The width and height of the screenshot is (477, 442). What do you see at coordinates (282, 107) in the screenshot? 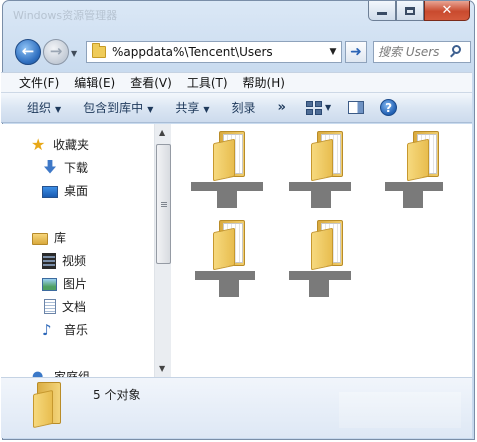
I see `more-commands-button: »` at bounding box center [282, 107].